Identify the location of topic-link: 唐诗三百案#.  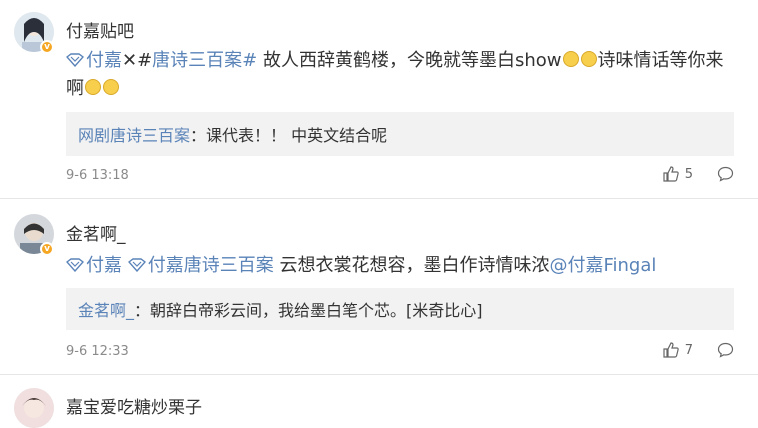
(204, 60).